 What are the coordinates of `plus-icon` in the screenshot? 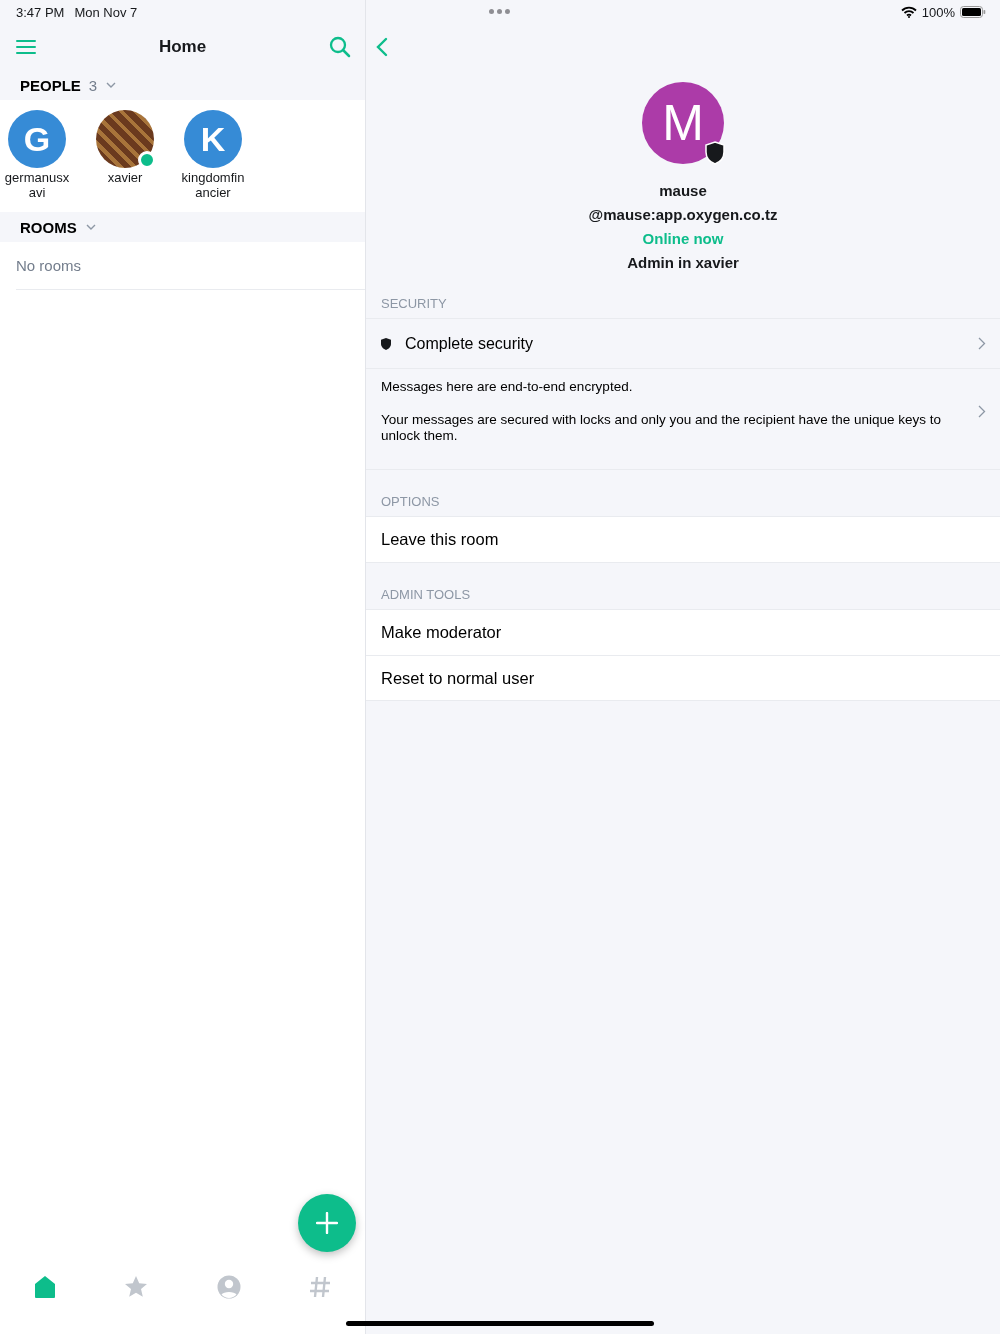 It's located at (327, 1223).